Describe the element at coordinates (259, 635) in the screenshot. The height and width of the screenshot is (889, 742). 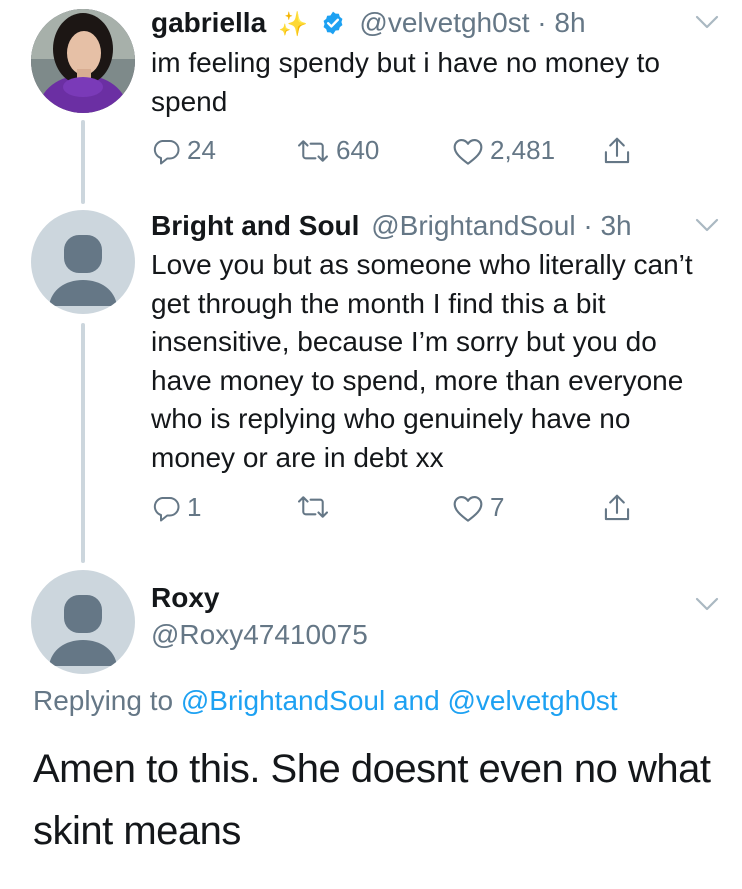
I see `user-handle: @Roxy47410075` at that location.